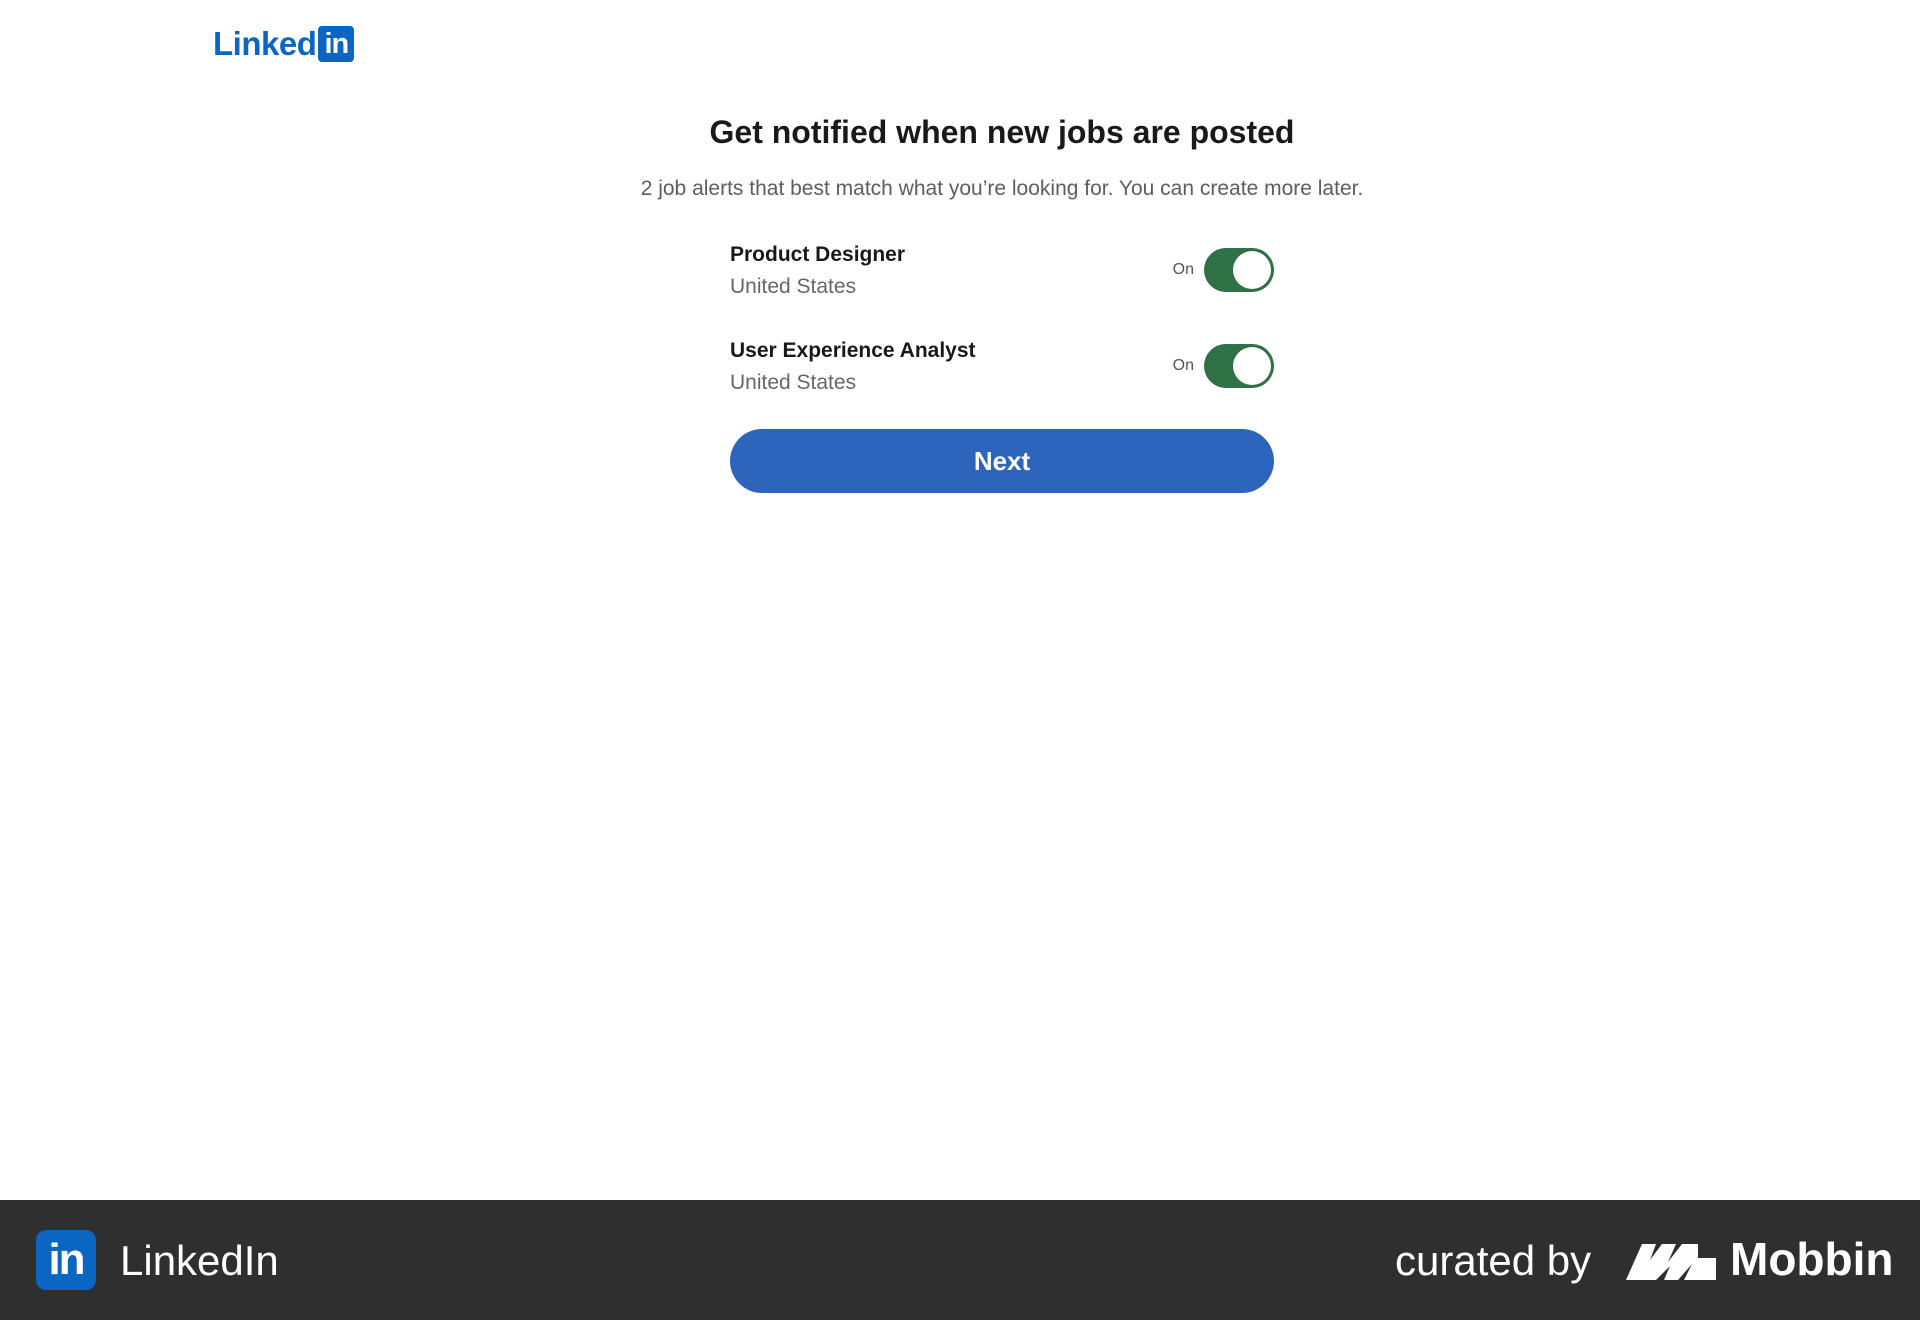 The image size is (1920, 1320). Describe the element at coordinates (1671, 1262) in the screenshot. I see `mobbin-logo-icon` at that location.